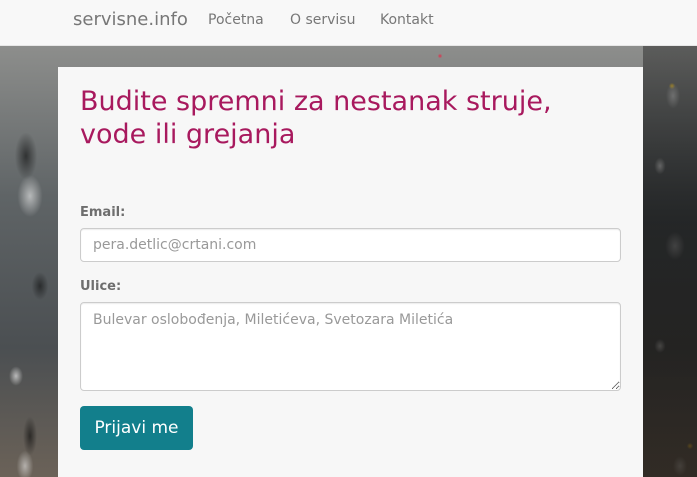 The width and height of the screenshot is (697, 477). What do you see at coordinates (316, 101) in the screenshot?
I see `title-line-1: Budite spremni za nestanak struje,` at bounding box center [316, 101].